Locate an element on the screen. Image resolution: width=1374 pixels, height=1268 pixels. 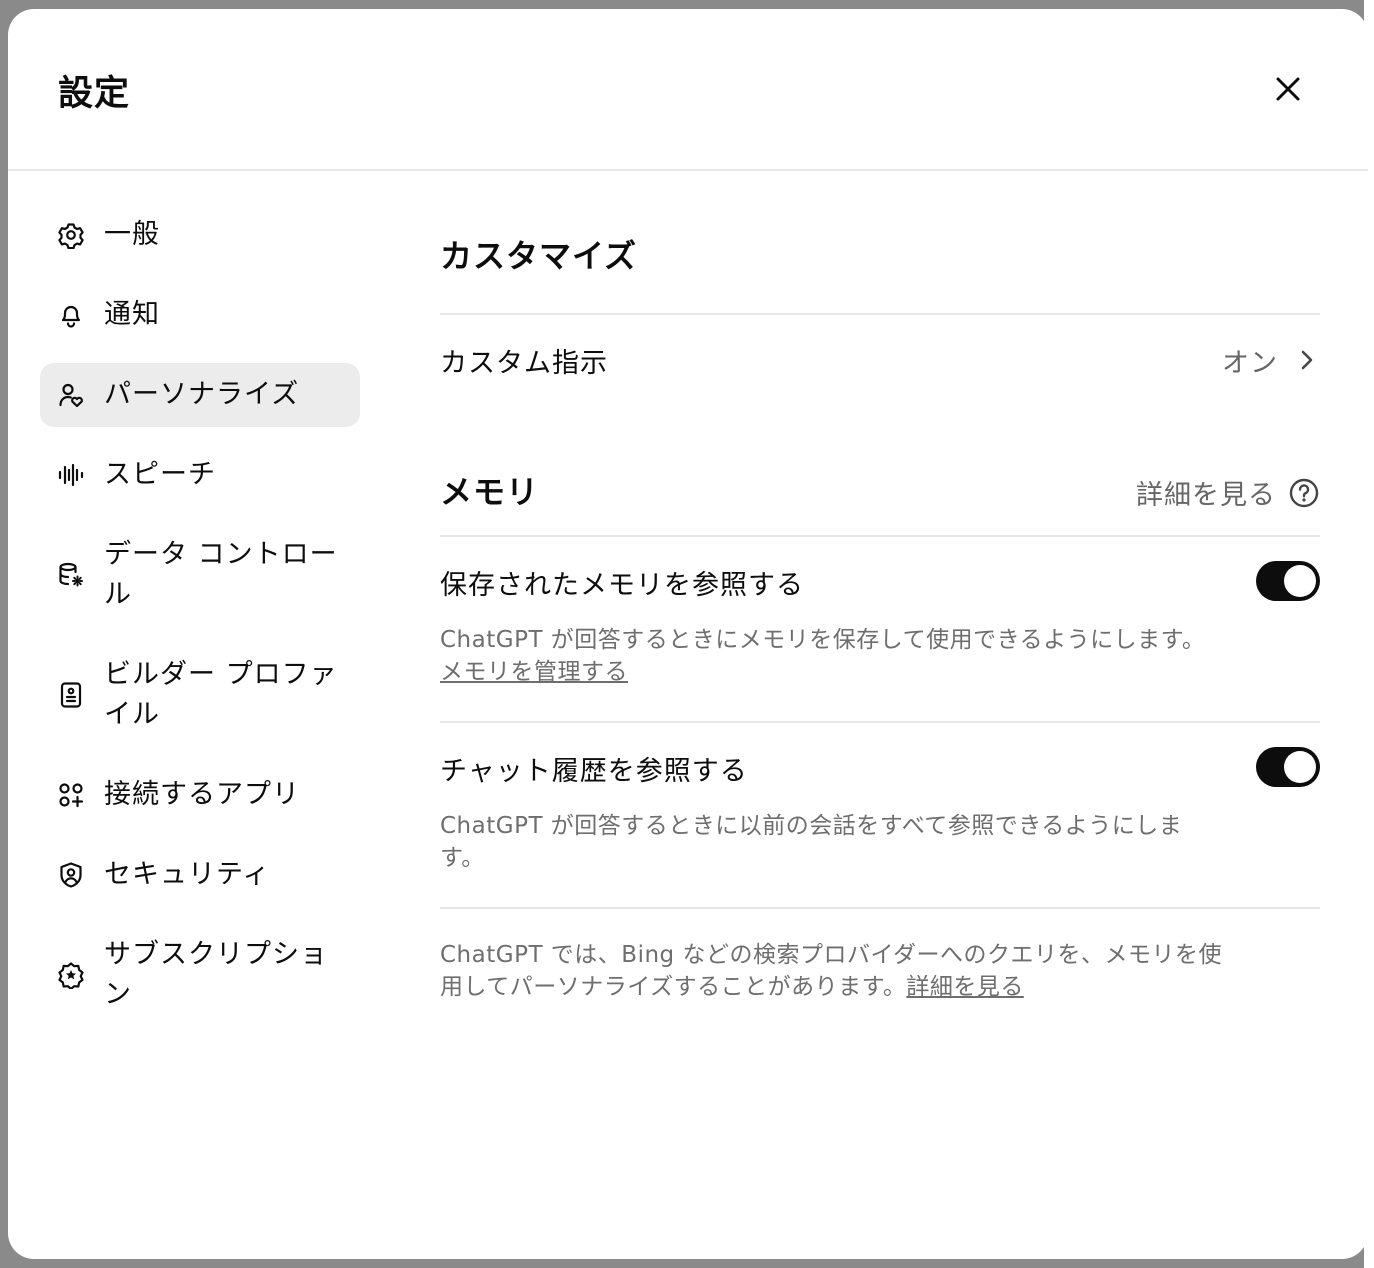
bell-icon is located at coordinates (71, 315).